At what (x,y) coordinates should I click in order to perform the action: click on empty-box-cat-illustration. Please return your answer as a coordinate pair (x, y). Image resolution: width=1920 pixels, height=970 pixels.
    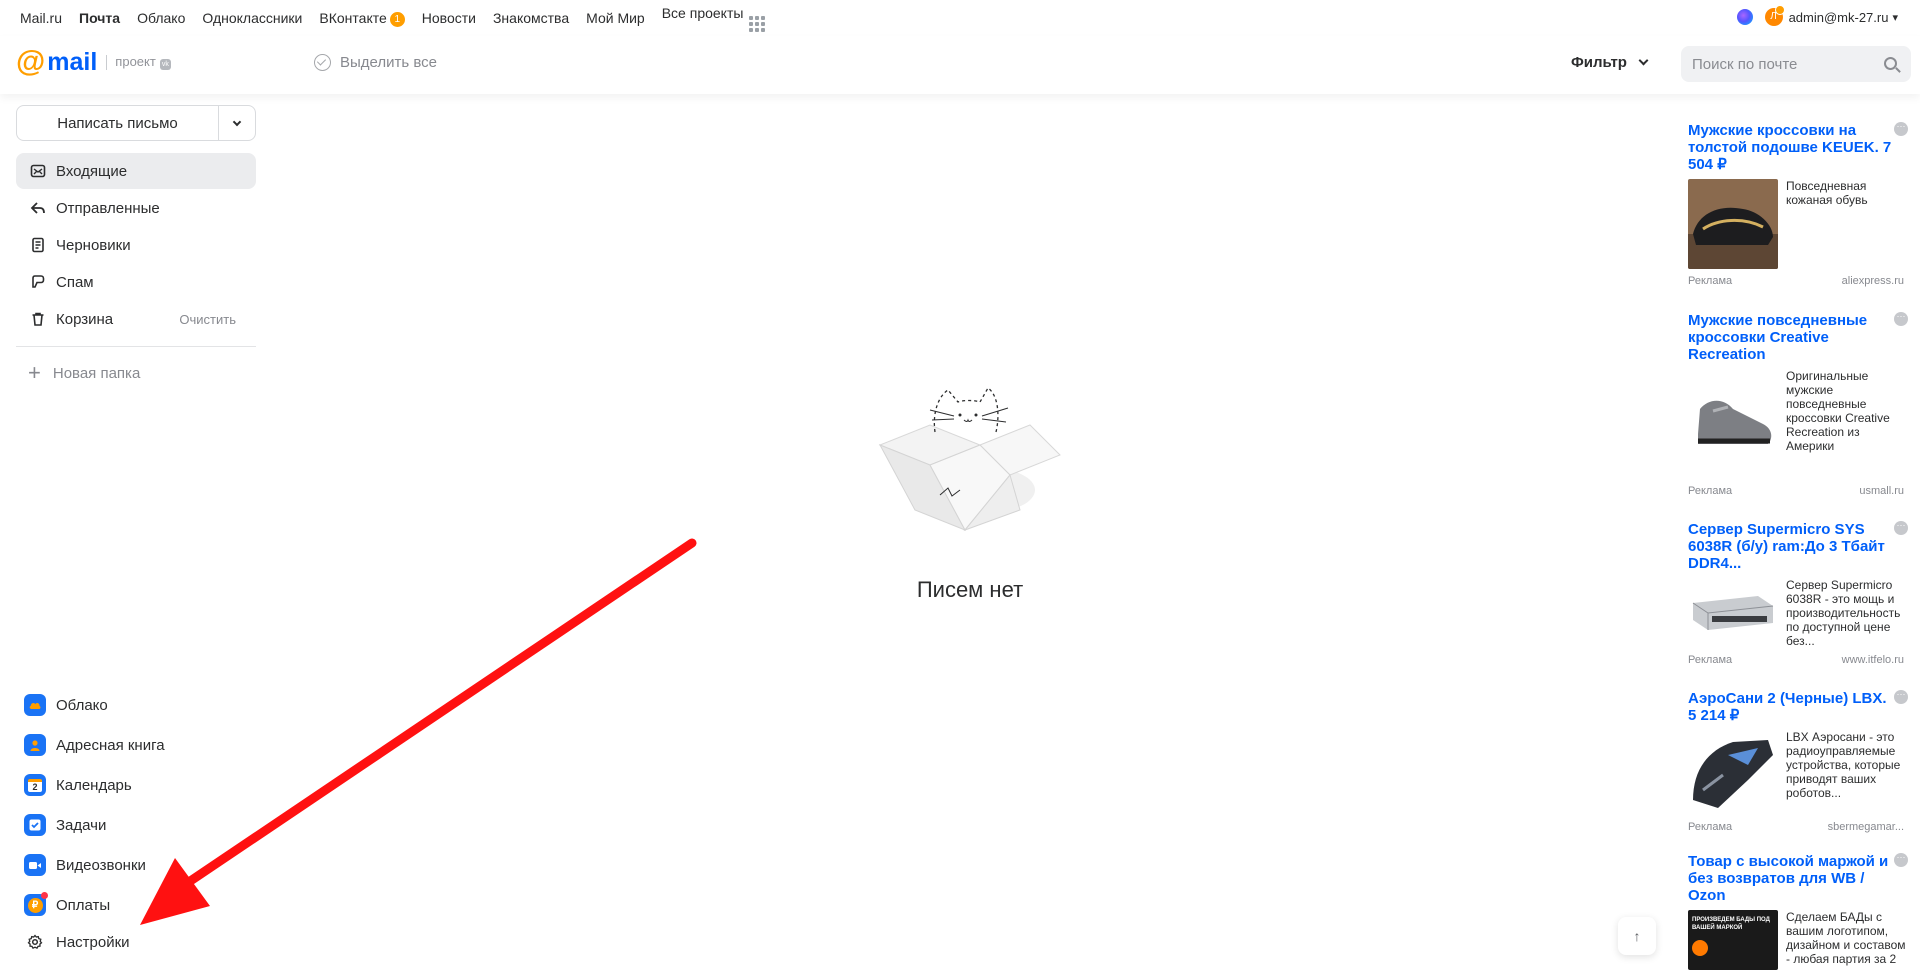
    Looking at the image, I should click on (969, 459).